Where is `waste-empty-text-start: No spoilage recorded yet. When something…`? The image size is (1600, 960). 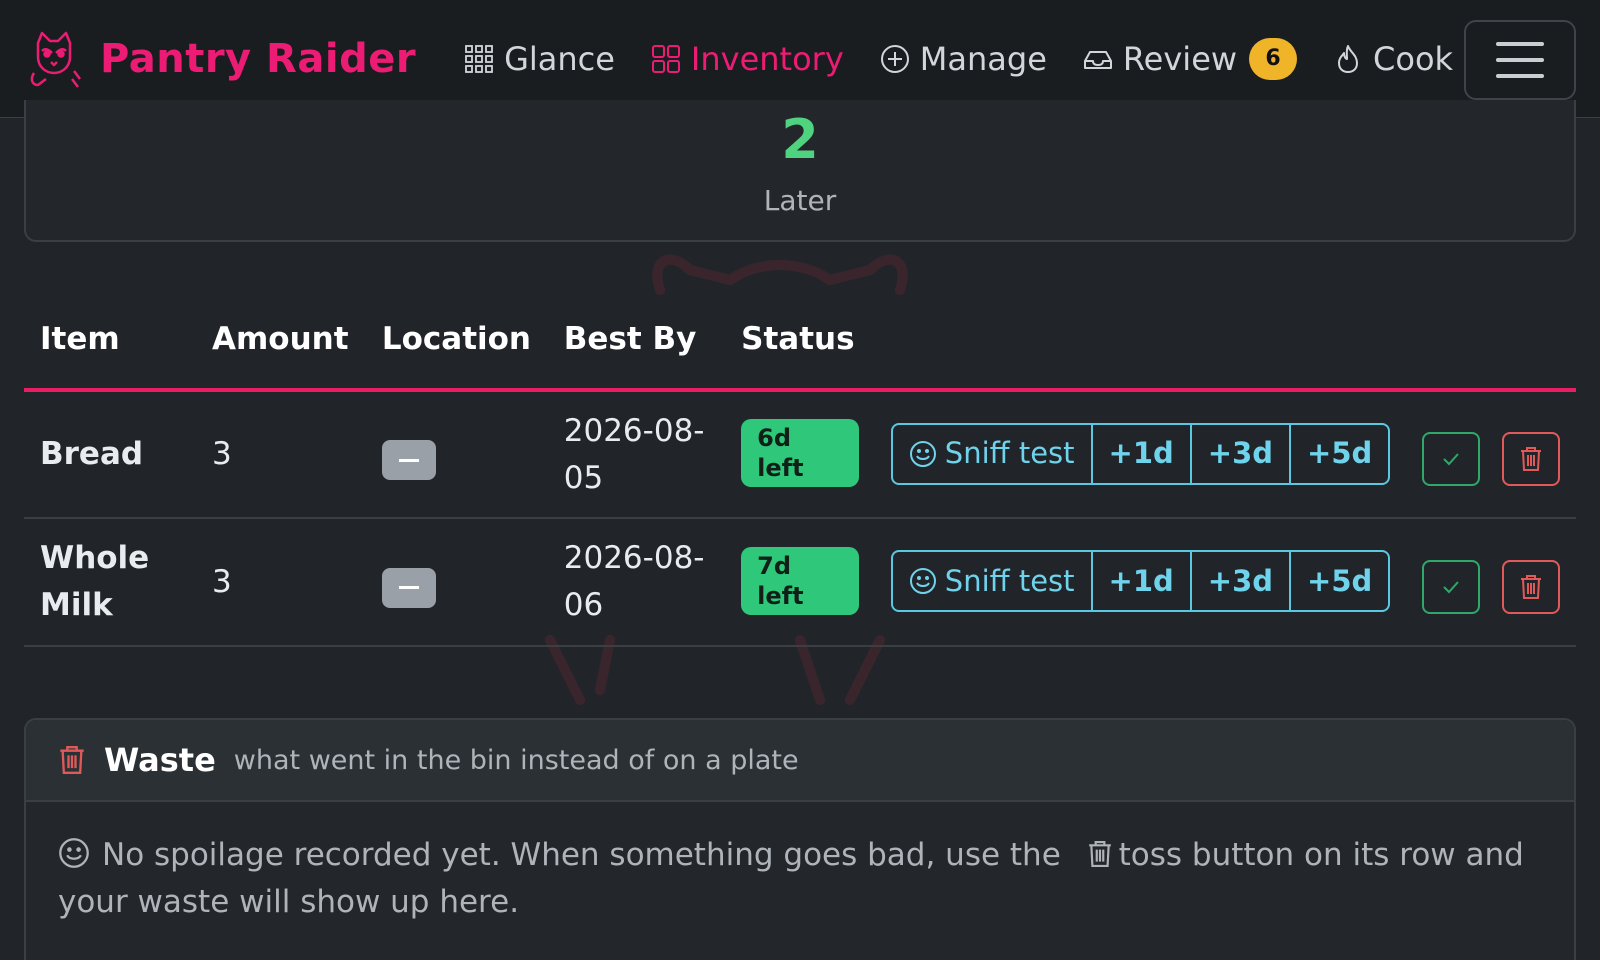
waste-empty-text-start: No spoilage recorded yet. When something… is located at coordinates (581, 855).